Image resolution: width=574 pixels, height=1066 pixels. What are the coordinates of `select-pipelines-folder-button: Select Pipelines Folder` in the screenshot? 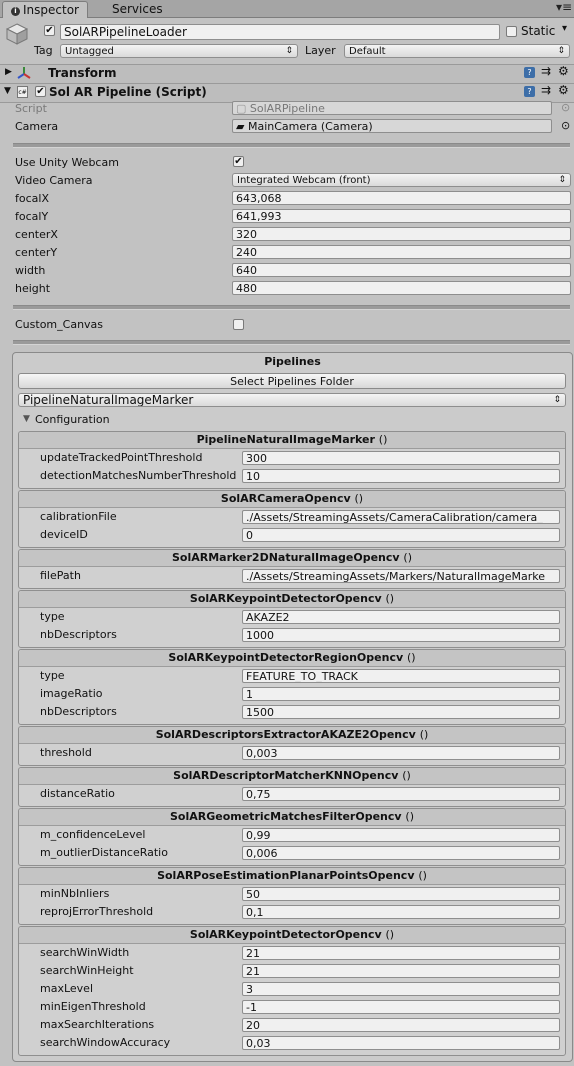 It's located at (292, 381).